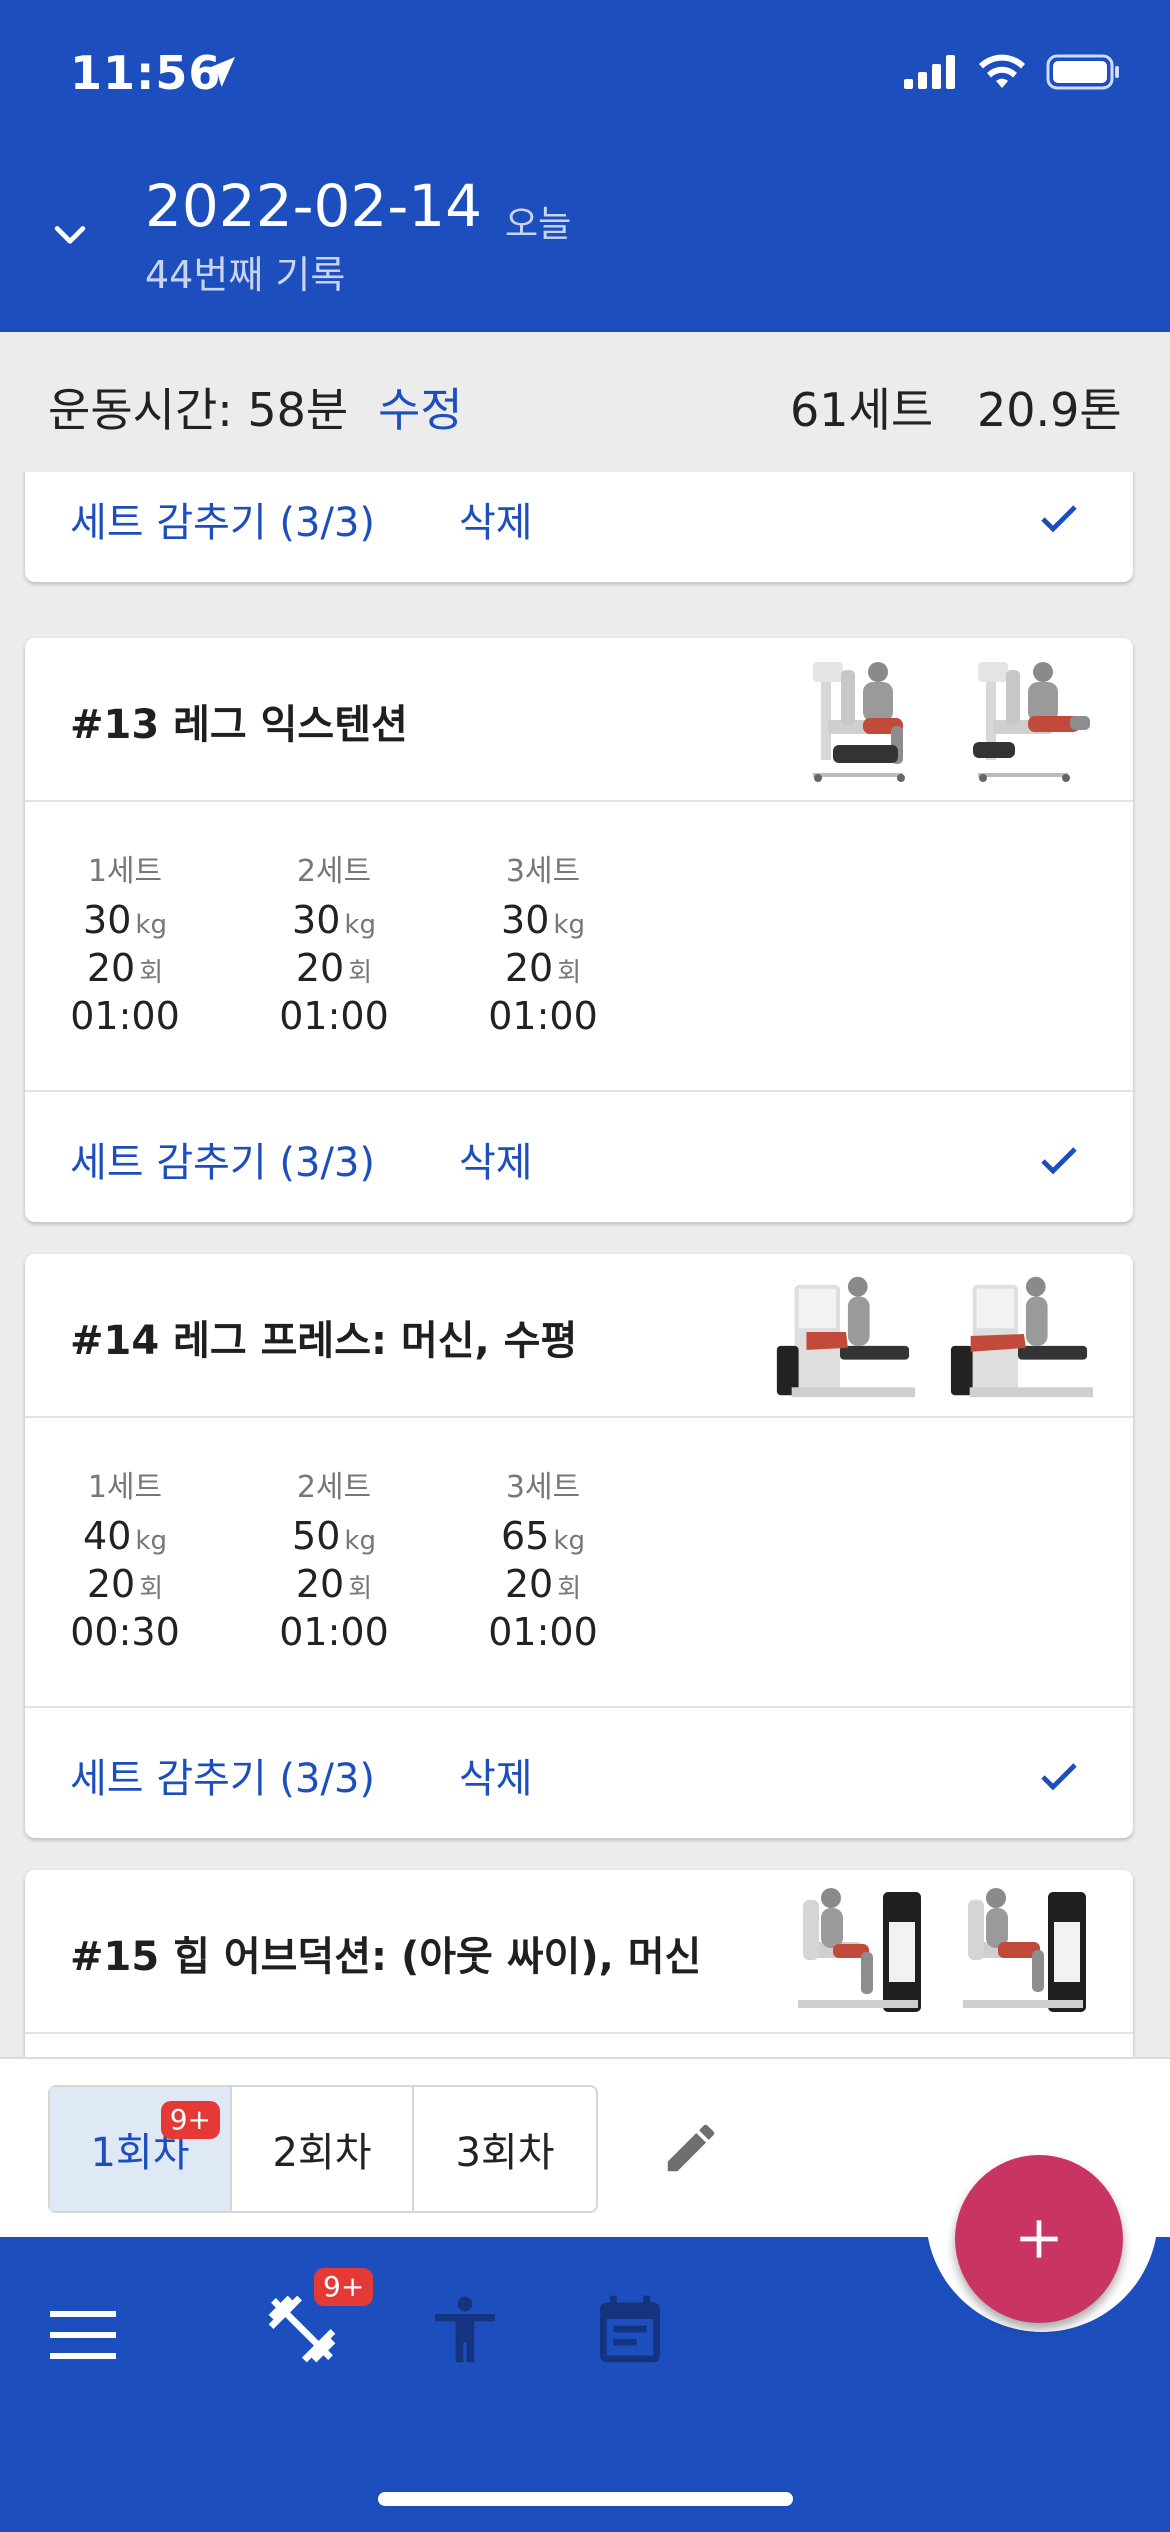 This screenshot has width=1170, height=2532. I want to click on leg-extension-start-image, so click(859, 722).